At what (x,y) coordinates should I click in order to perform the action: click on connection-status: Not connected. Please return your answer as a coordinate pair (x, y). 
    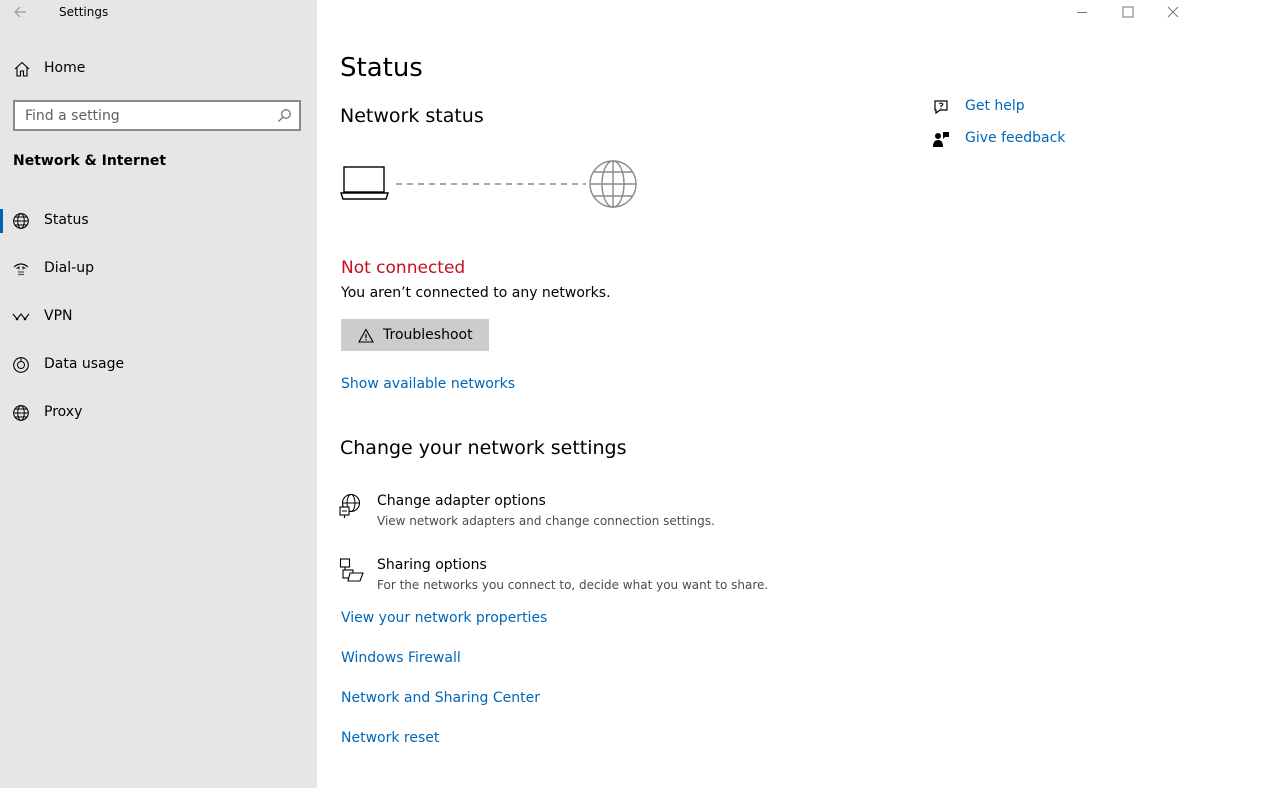
    Looking at the image, I should click on (403, 268).